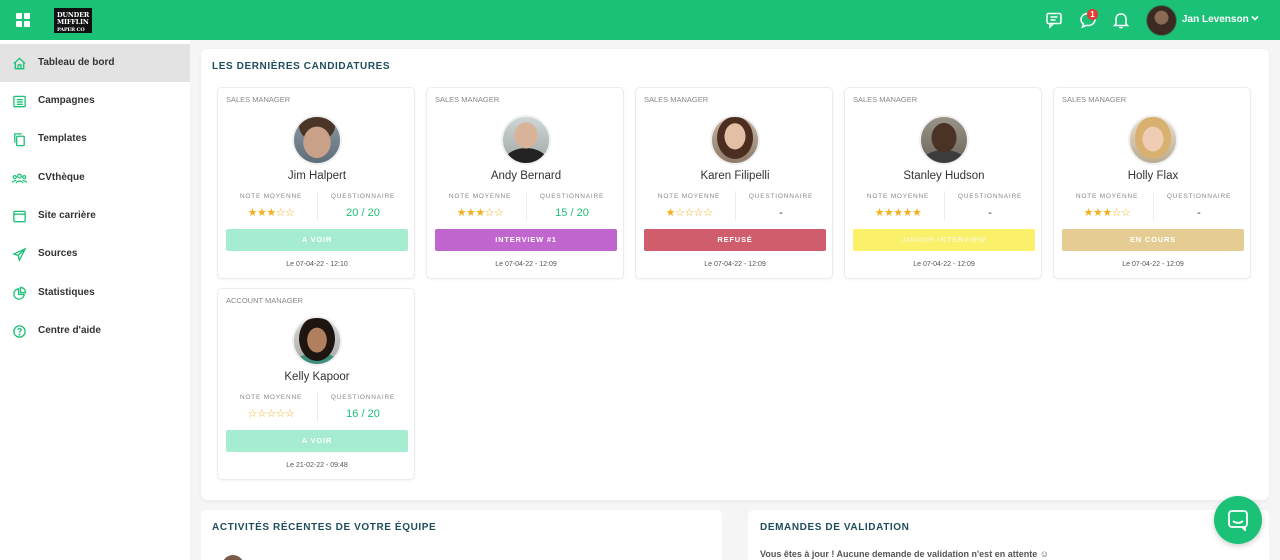  What do you see at coordinates (317, 176) in the screenshot?
I see `candidate-name: Jim Halpert` at bounding box center [317, 176].